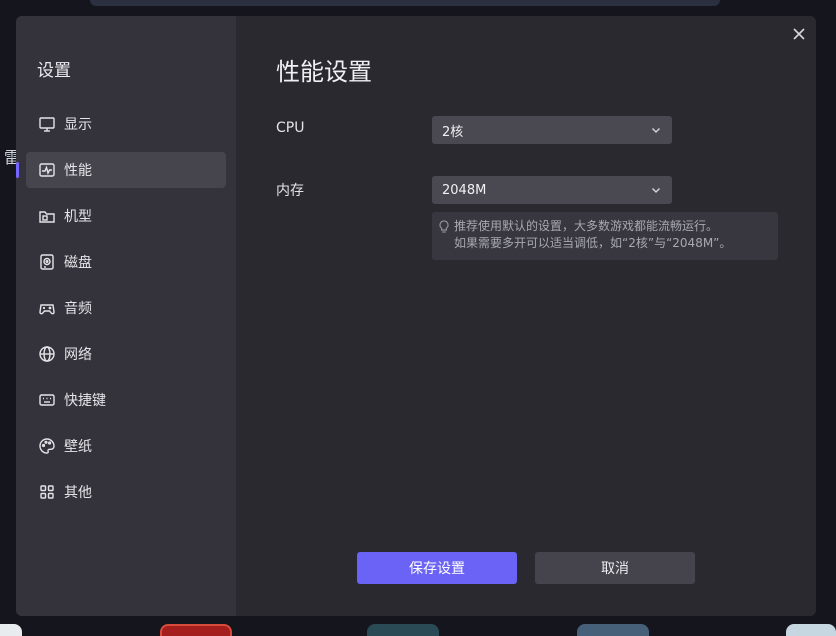 The height and width of the screenshot is (636, 836). Describe the element at coordinates (78, 263) in the screenshot. I see `sidebar-item-label: 磁盘` at that location.